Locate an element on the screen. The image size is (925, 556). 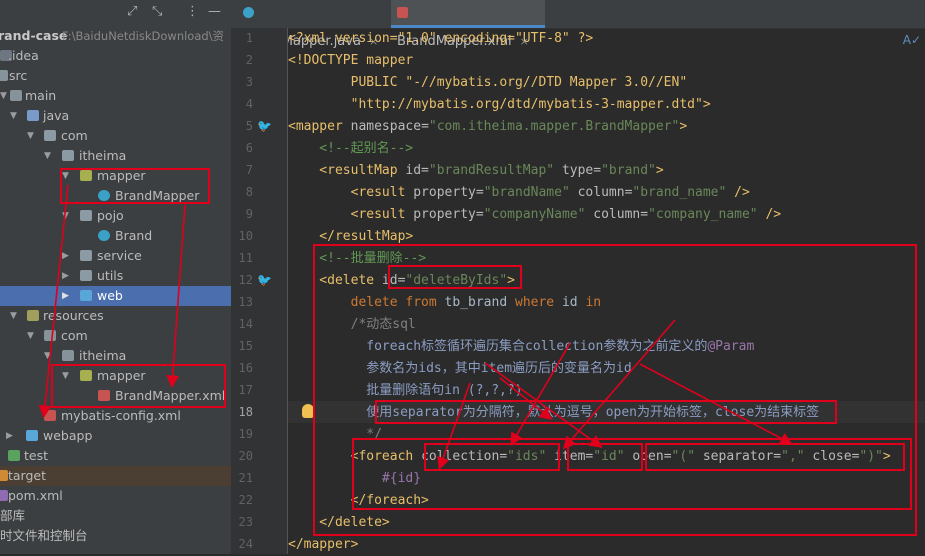
tree-item-project-root: rand-case F:\BaiduNetdiskDownload\资 is located at coordinates (115, 36).